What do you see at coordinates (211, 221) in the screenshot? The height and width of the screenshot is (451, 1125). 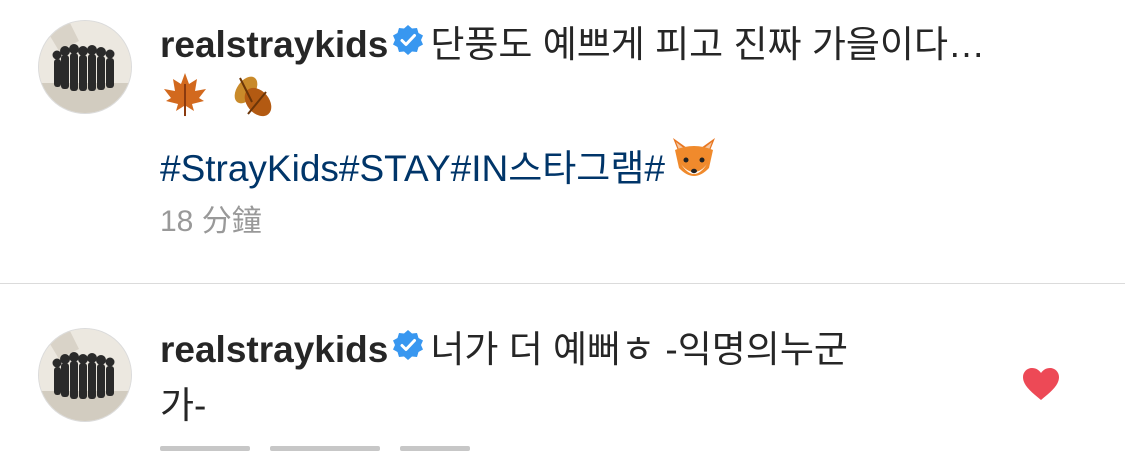 I see `comment-timestamp: 18 分鐘` at bounding box center [211, 221].